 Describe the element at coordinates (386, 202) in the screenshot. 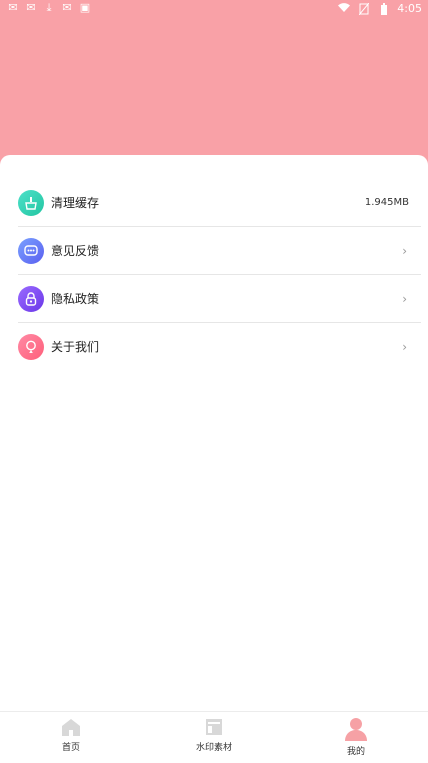

I see `cache-size-value: 1.945MB` at that location.